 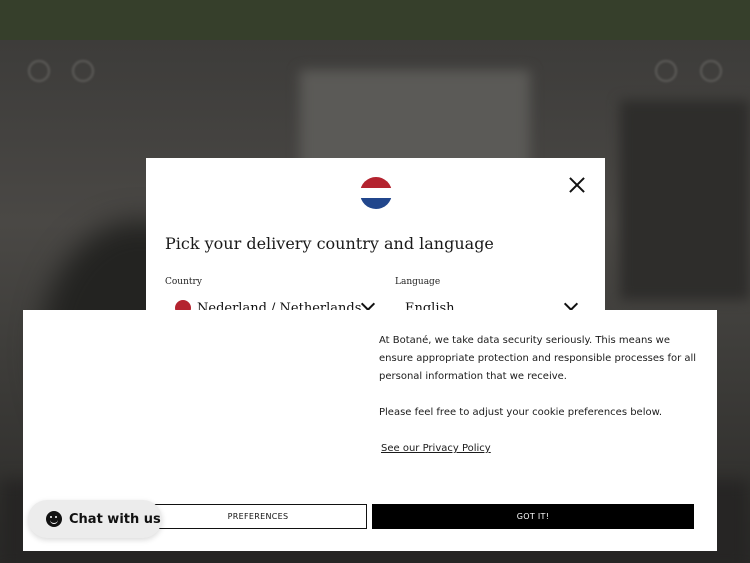 I want to click on account-icon, so click(x=666, y=71).